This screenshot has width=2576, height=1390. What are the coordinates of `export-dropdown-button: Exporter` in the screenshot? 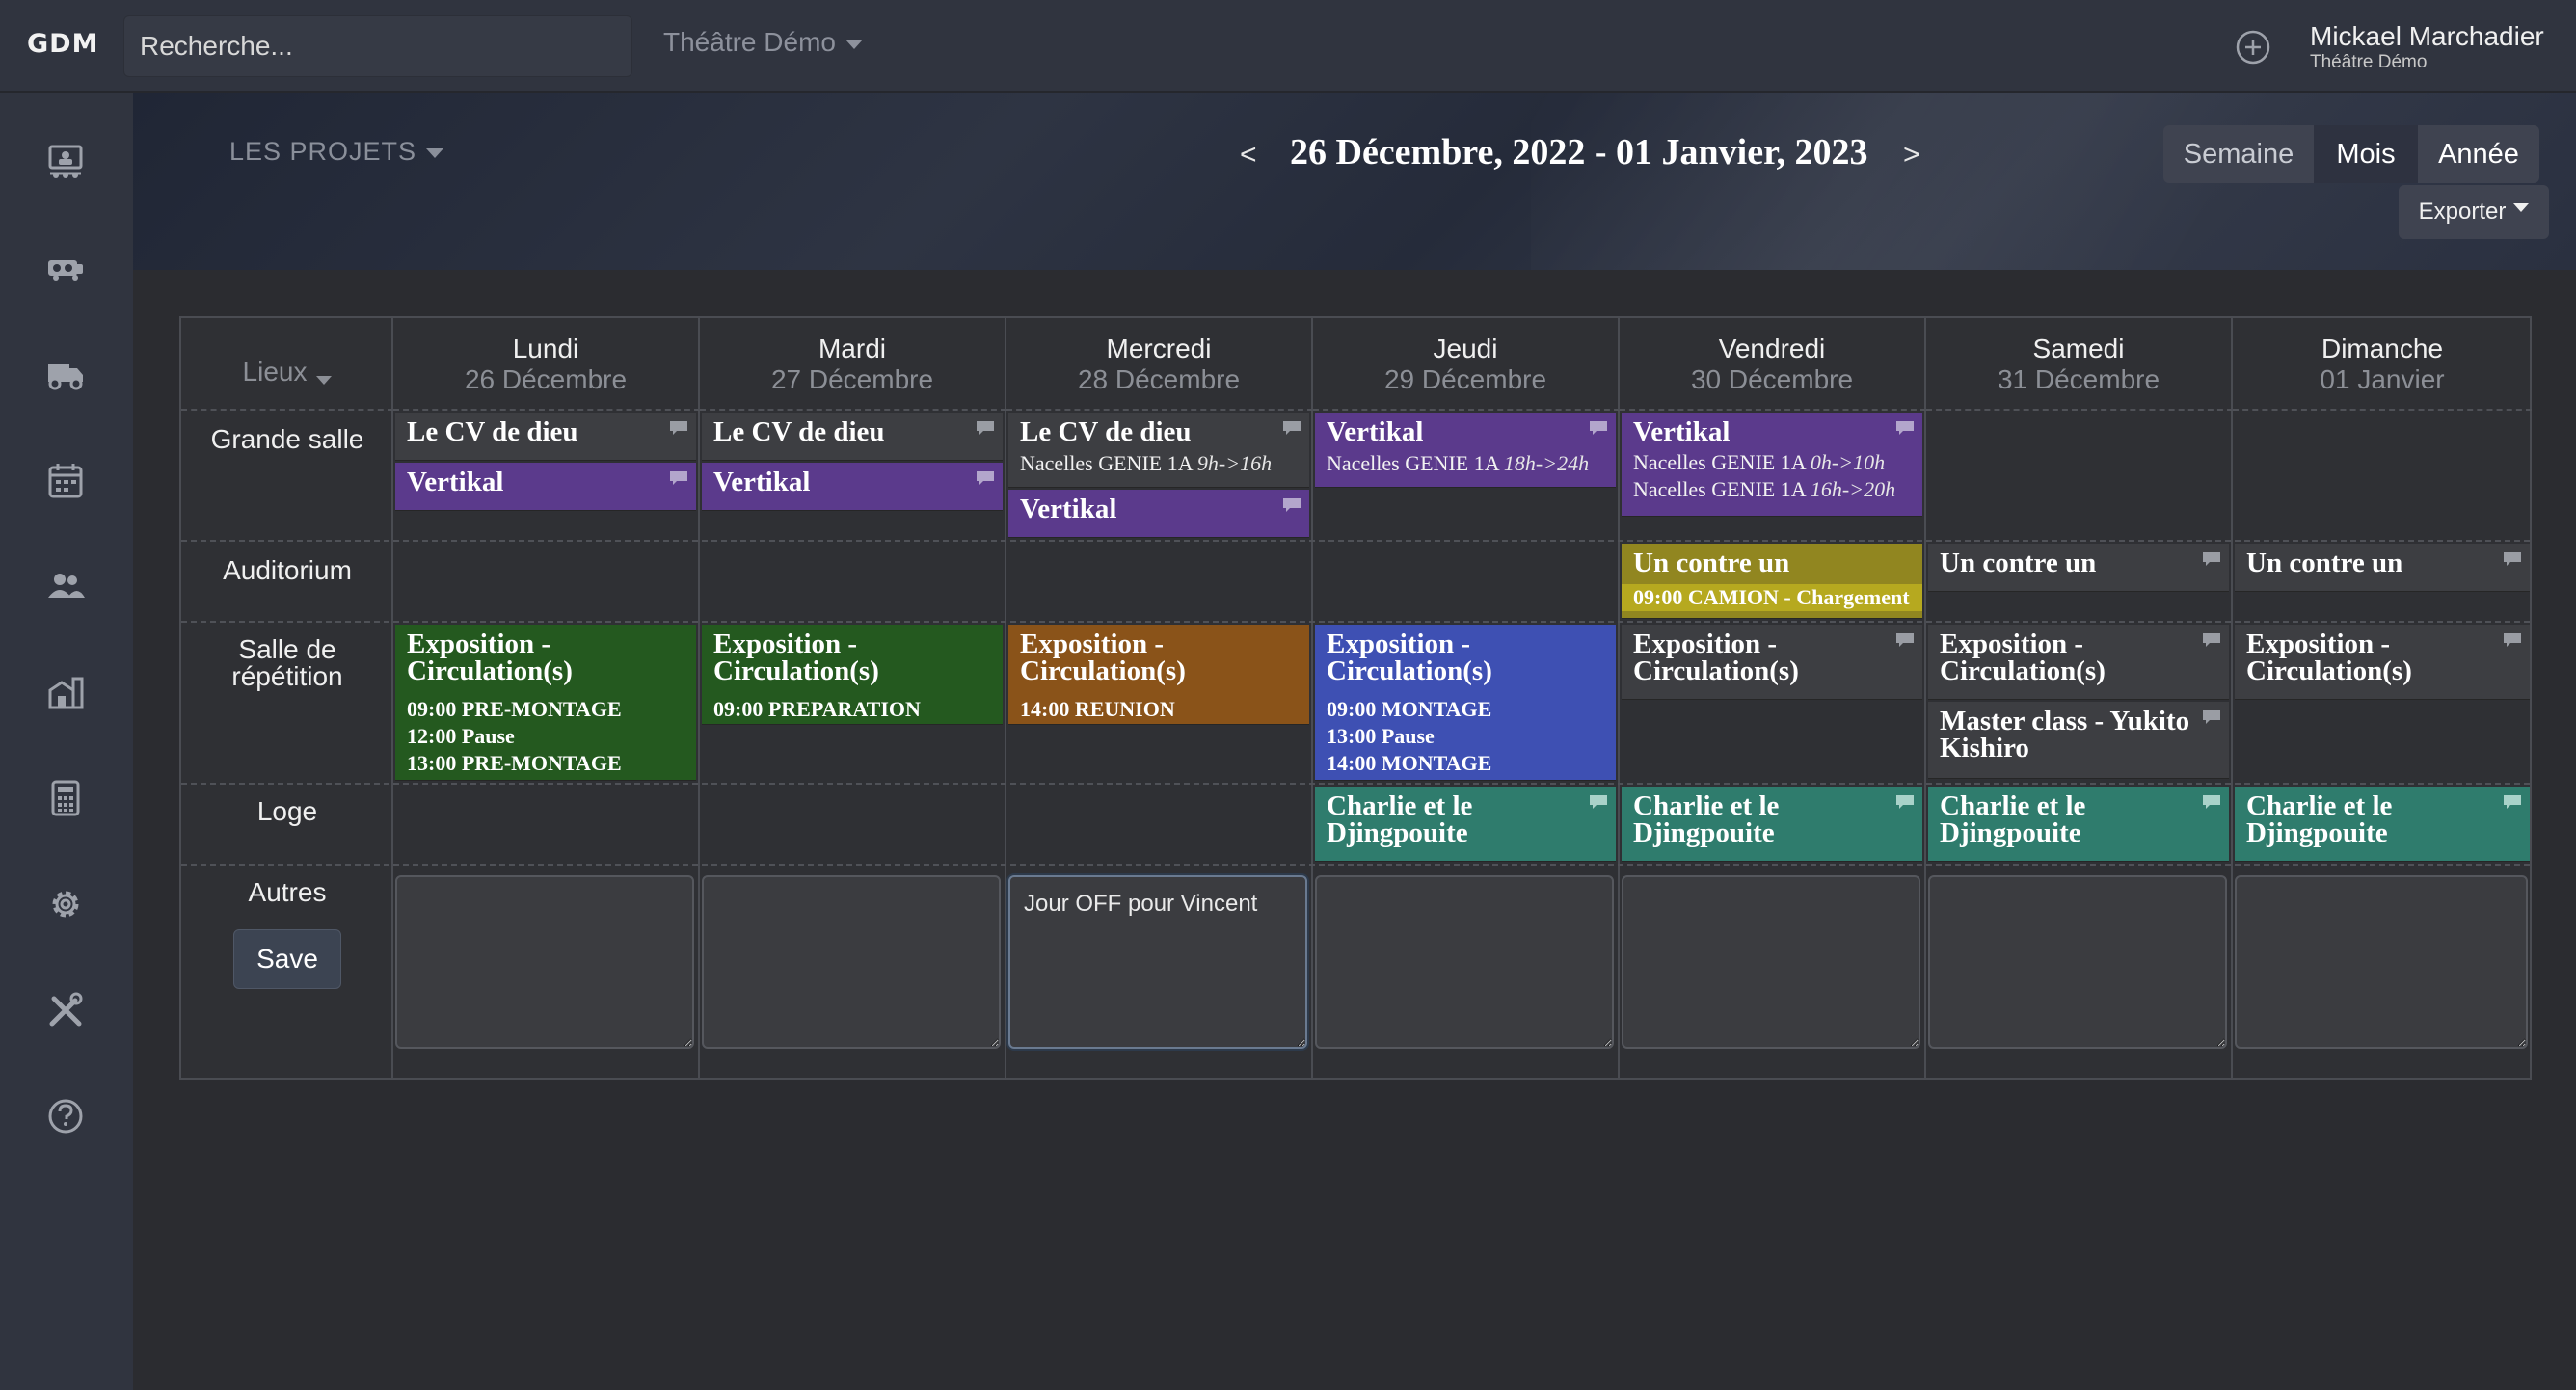 It's located at (2474, 212).